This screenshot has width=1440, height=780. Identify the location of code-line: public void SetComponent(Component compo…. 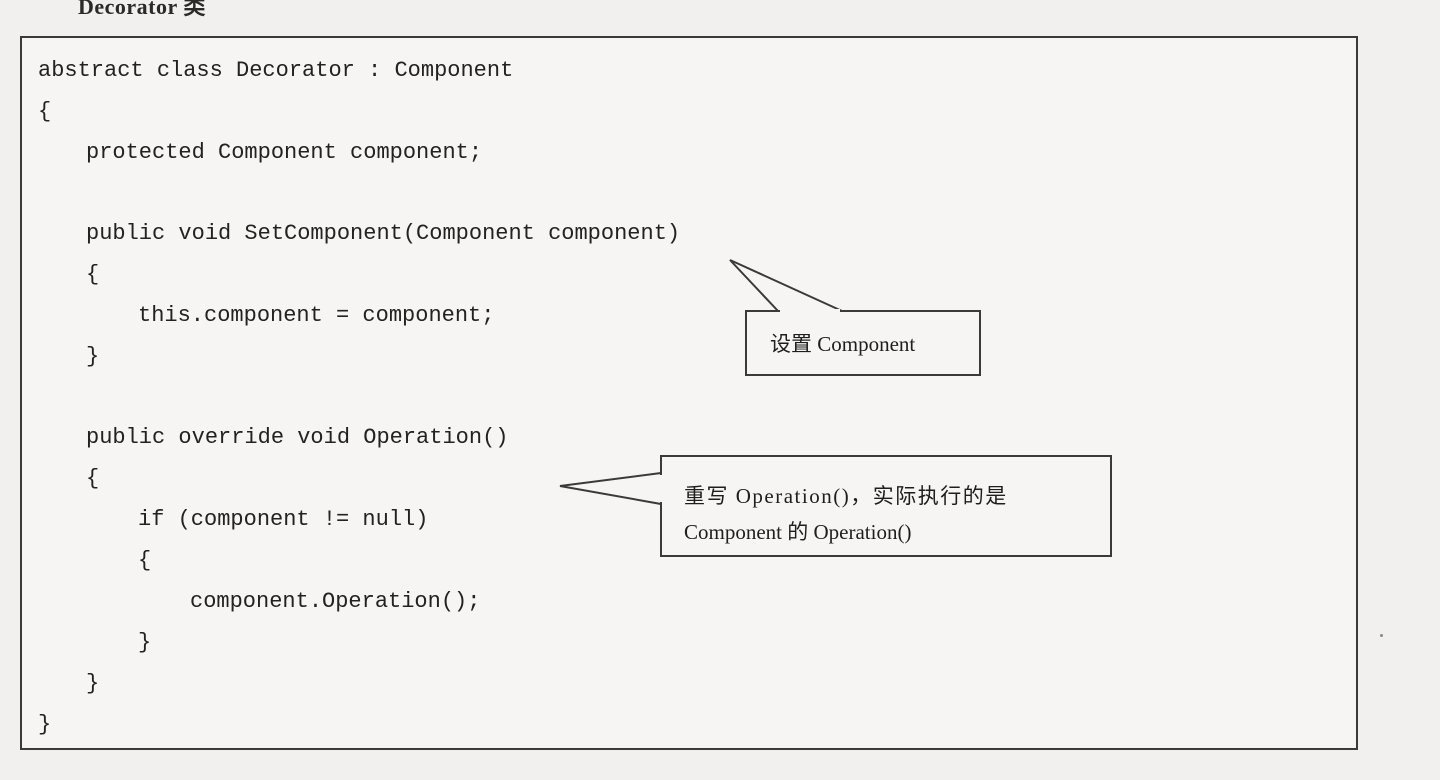
(383, 233).